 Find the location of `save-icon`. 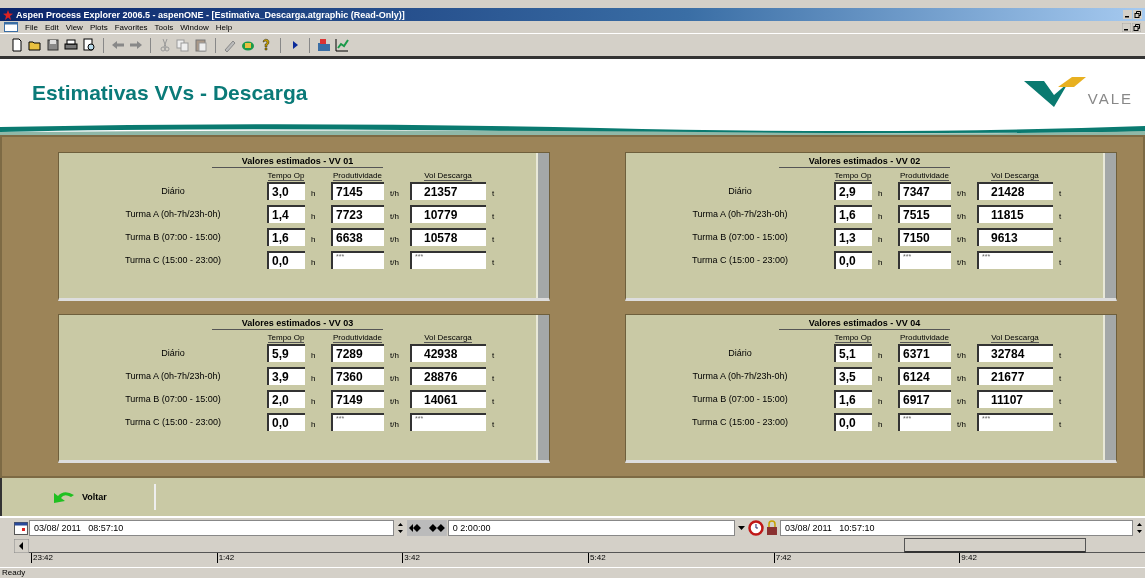

save-icon is located at coordinates (53, 45).